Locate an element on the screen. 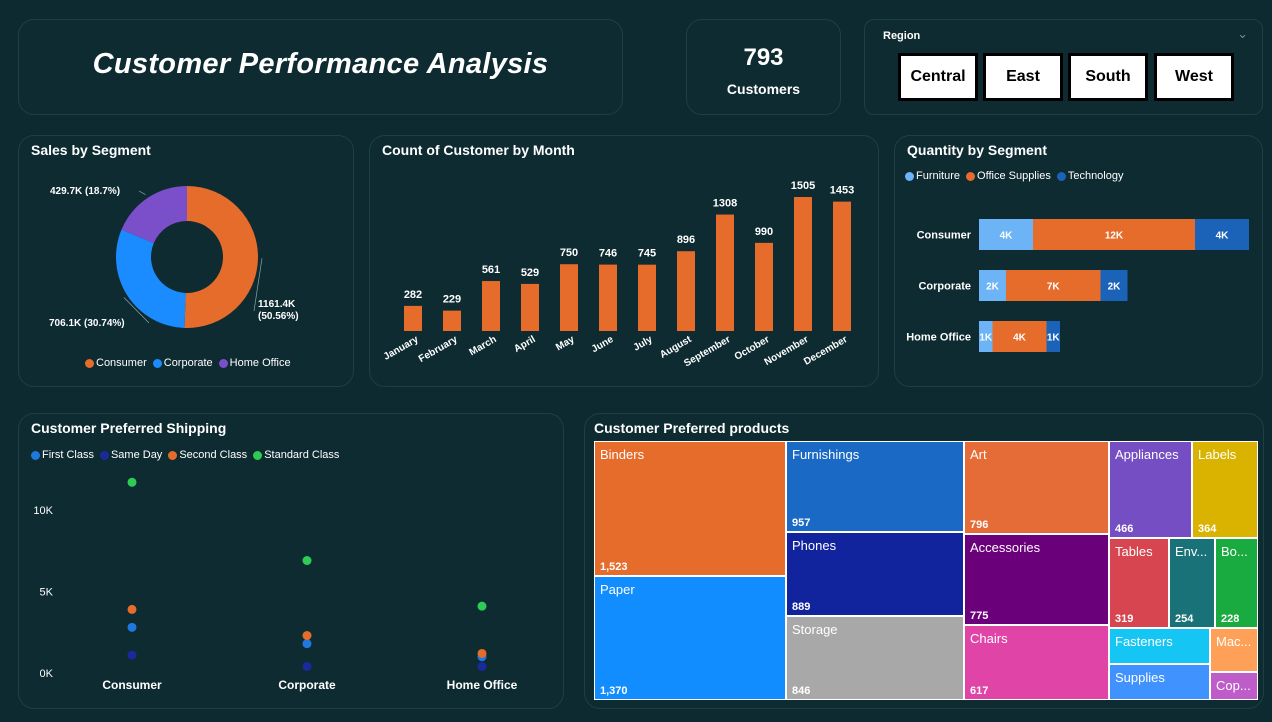 Image resolution: width=1272 pixels, height=722 pixels. month-bar-july is located at coordinates (647, 297).